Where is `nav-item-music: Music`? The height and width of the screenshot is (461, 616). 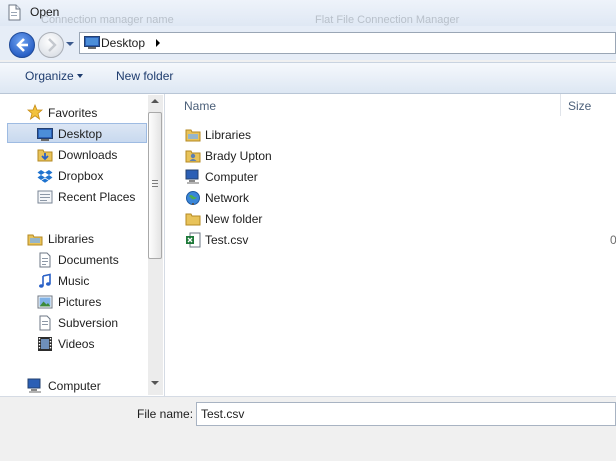
nav-item-music: Music is located at coordinates (73, 281).